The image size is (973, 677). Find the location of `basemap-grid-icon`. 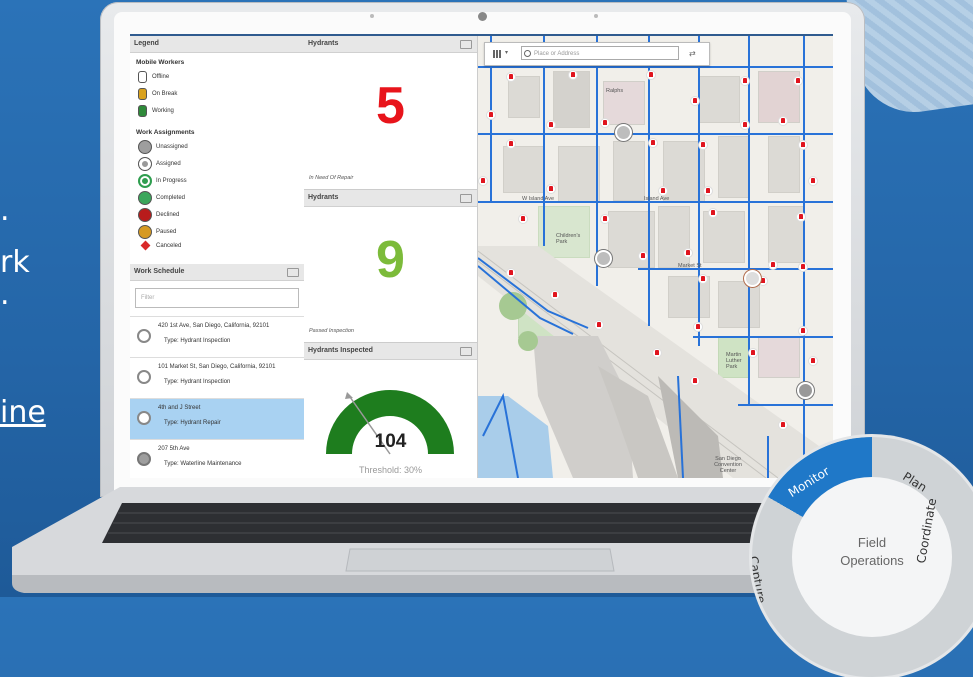

basemap-grid-icon is located at coordinates (497, 54).